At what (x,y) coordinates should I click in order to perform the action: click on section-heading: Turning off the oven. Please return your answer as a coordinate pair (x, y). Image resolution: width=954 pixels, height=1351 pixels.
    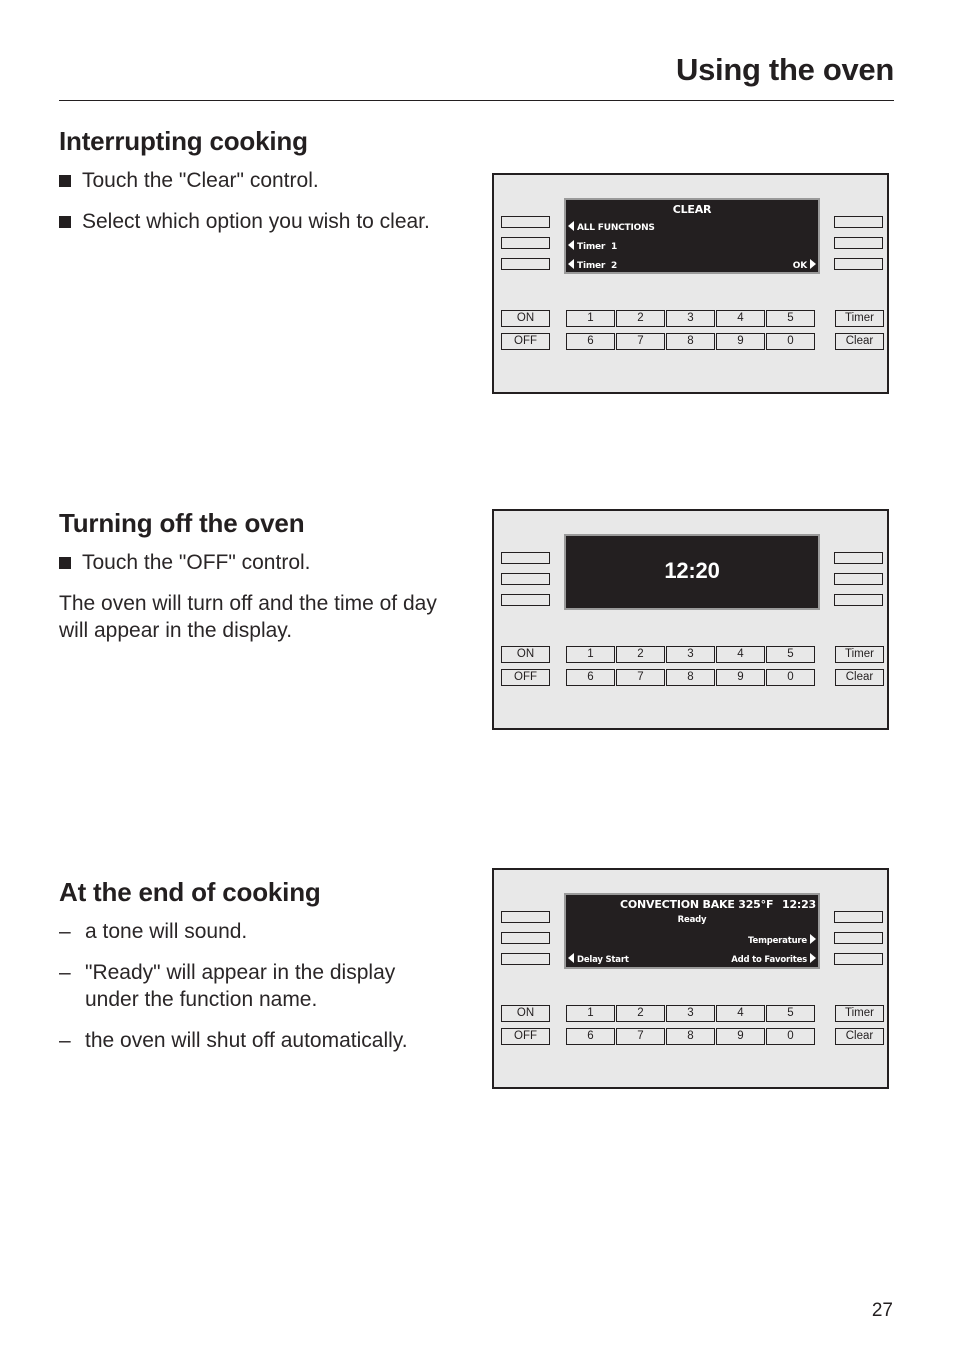
    Looking at the image, I should click on (182, 523).